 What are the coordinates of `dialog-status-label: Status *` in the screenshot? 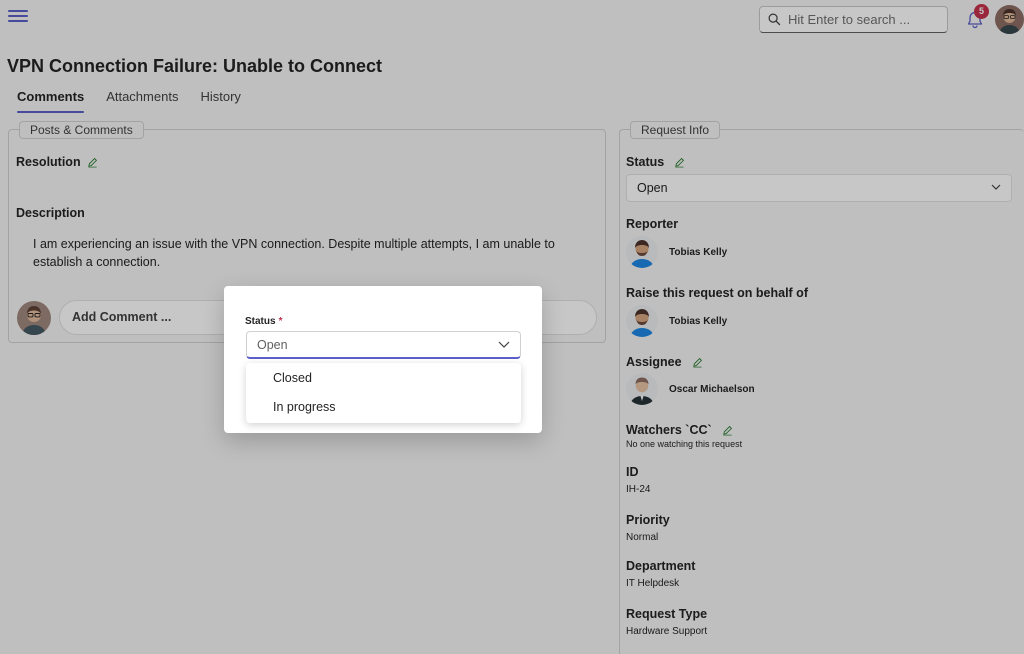 It's located at (263, 321).